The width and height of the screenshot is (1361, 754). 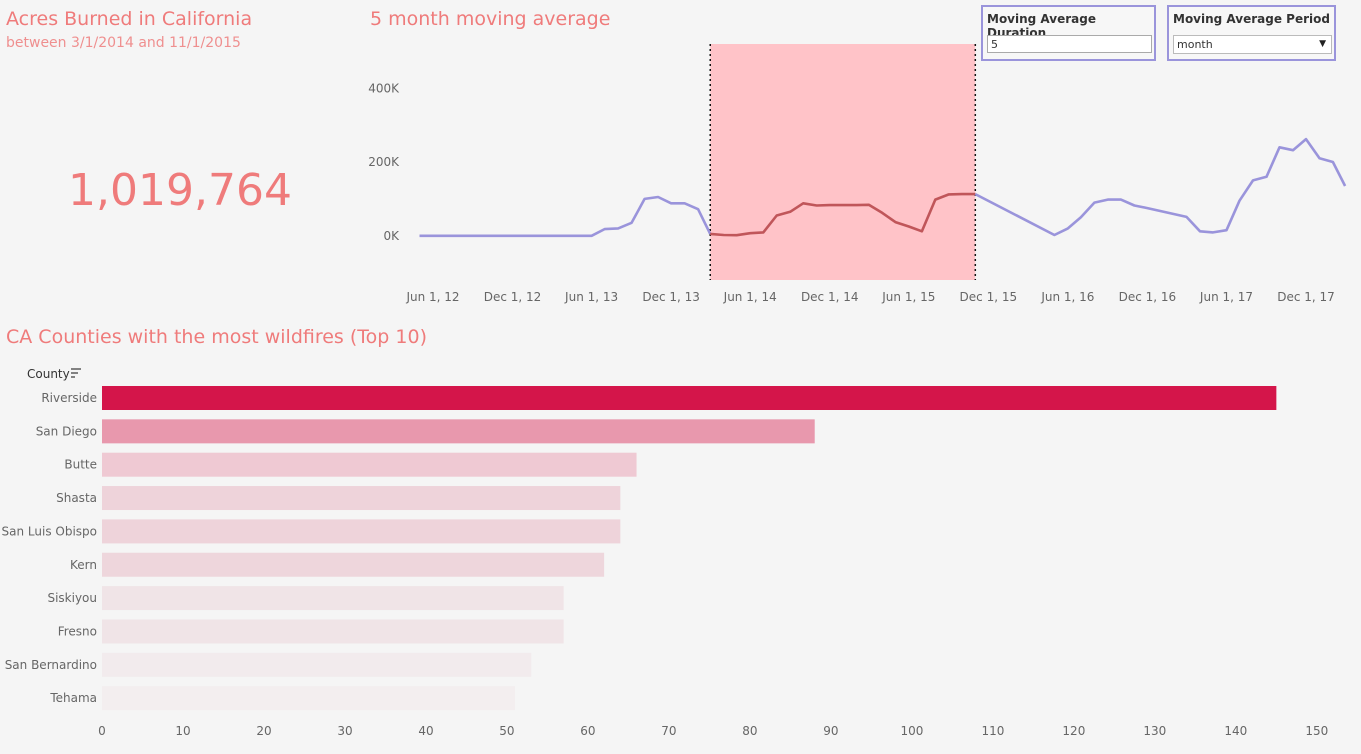 What do you see at coordinates (992, 731) in the screenshot?
I see `x-tick-label: 110` at bounding box center [992, 731].